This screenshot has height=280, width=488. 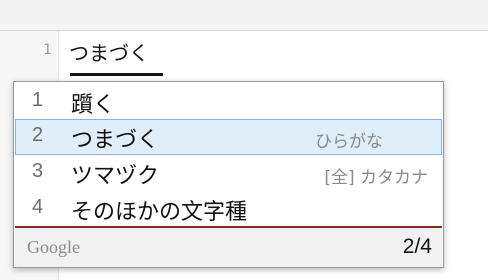 What do you see at coordinates (376, 178) in the screenshot?
I see `candidate-description: [全] カタカナ` at bounding box center [376, 178].